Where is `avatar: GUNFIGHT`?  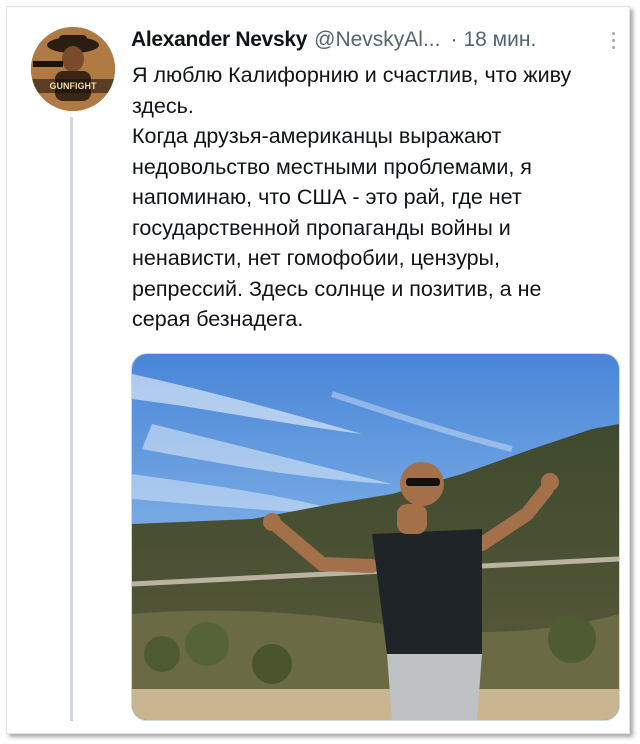 avatar: GUNFIGHT is located at coordinates (73, 69).